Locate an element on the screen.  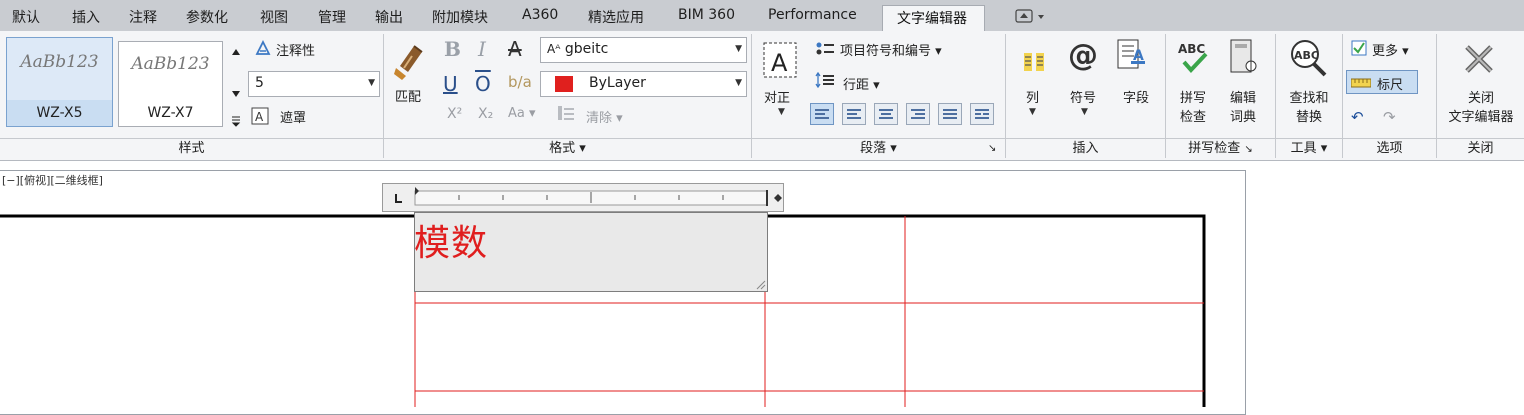
text-style-wz-x7: AaBb123 WZ-X7 is located at coordinates (170, 84).